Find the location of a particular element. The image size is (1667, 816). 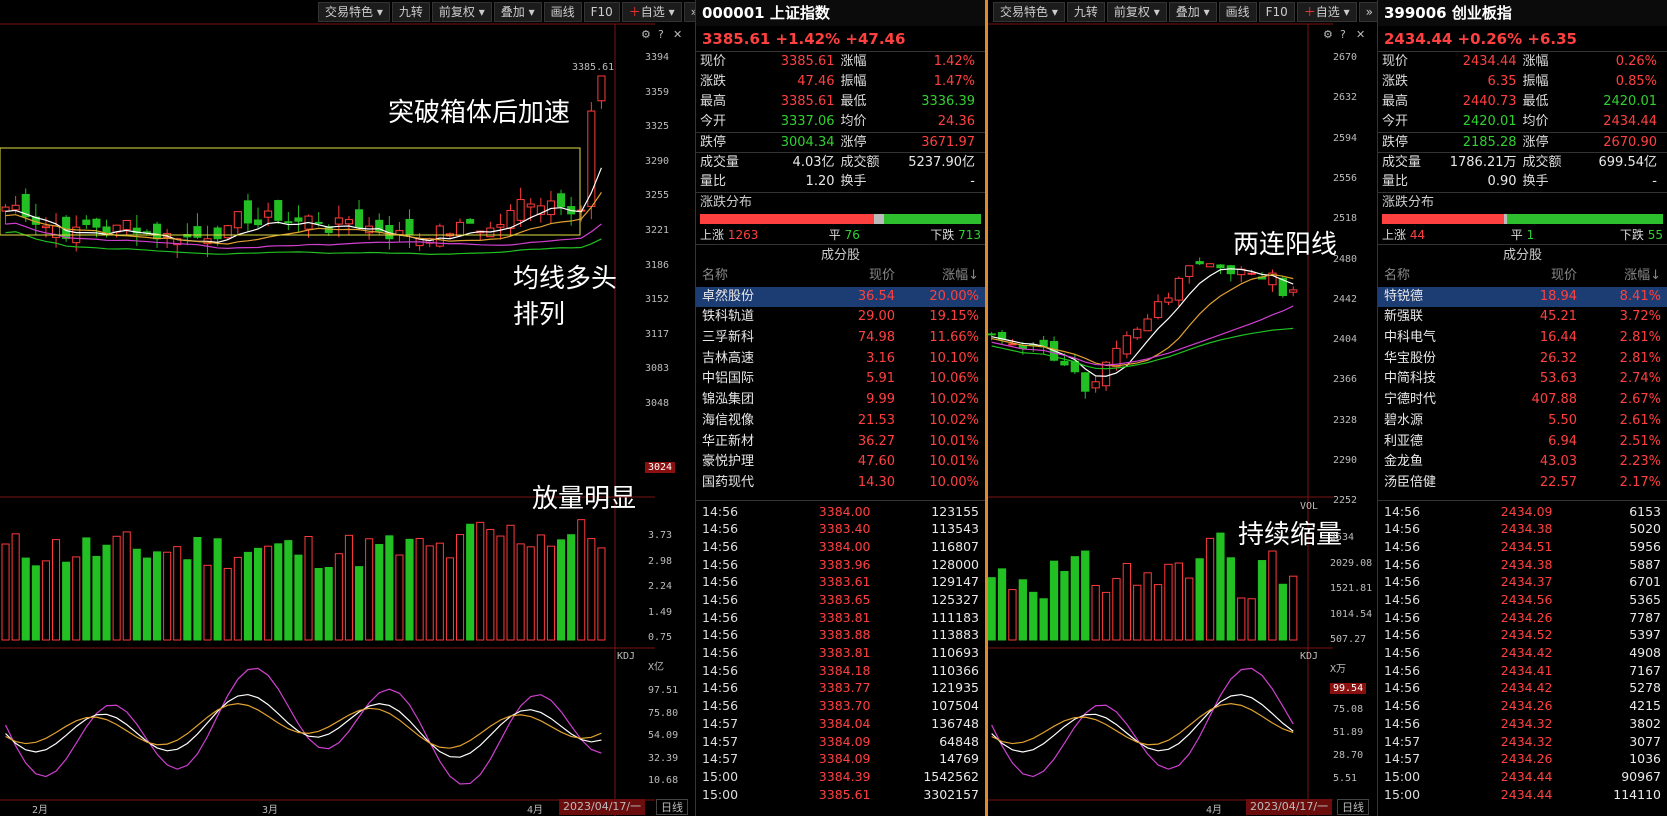

tick-price: 3384.18 is located at coordinates (844, 670).